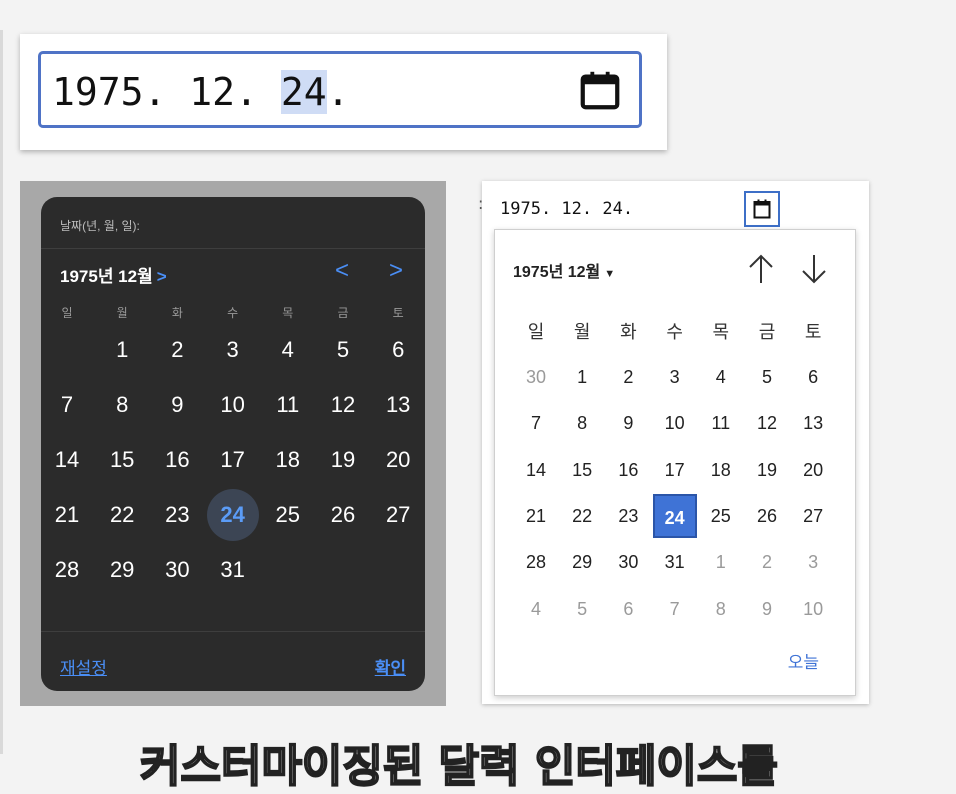 The width and height of the screenshot is (956, 794). What do you see at coordinates (100, 226) in the screenshot?
I see `picker-label: 날짜(년, 월, 일):` at bounding box center [100, 226].